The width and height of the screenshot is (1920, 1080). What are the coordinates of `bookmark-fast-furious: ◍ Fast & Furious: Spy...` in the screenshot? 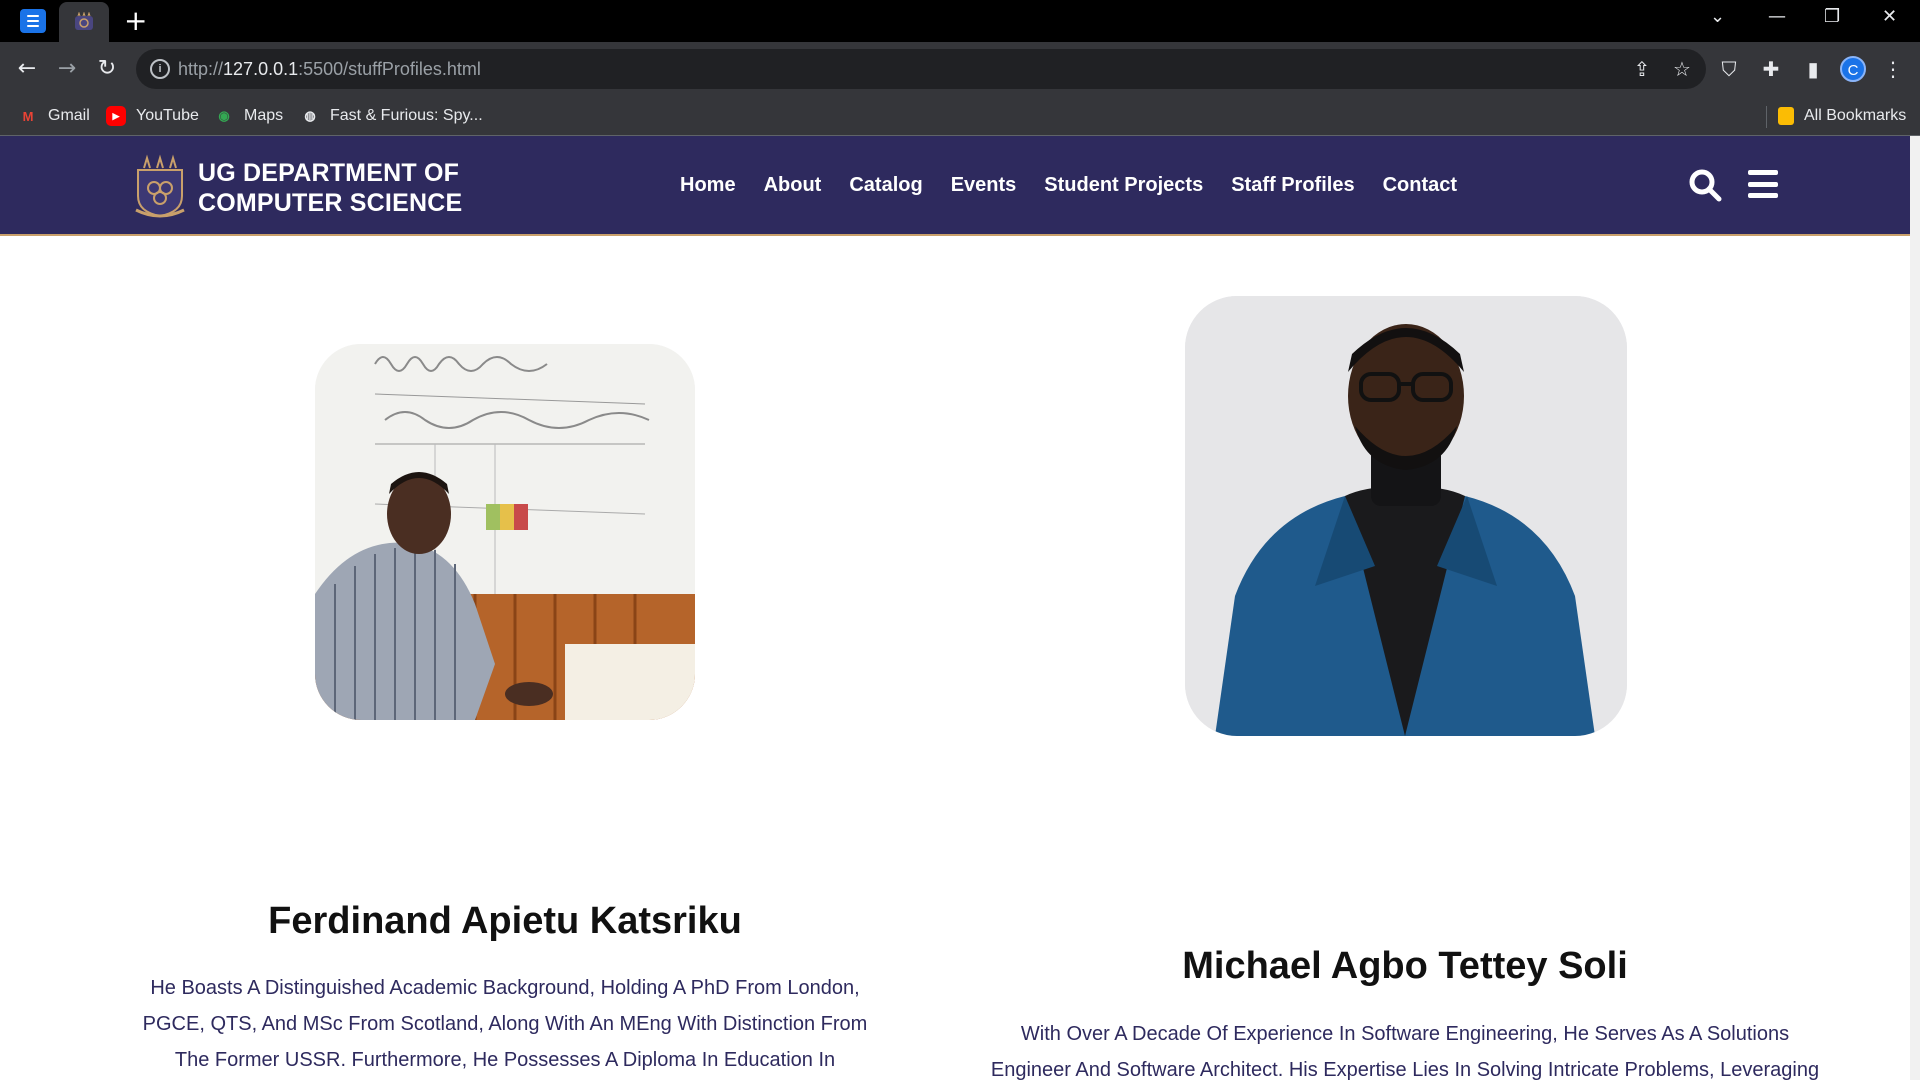 It's located at (391, 116).